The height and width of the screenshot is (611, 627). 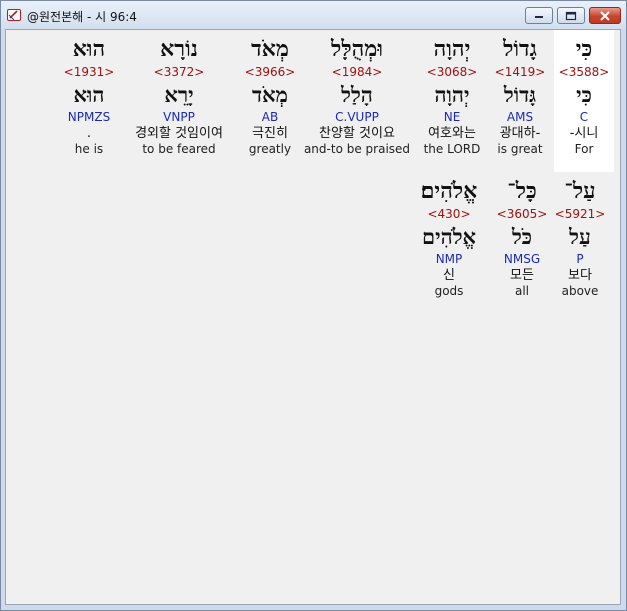 What do you see at coordinates (452, 133) in the screenshot?
I see `korean-gloss: 여호와는` at bounding box center [452, 133].